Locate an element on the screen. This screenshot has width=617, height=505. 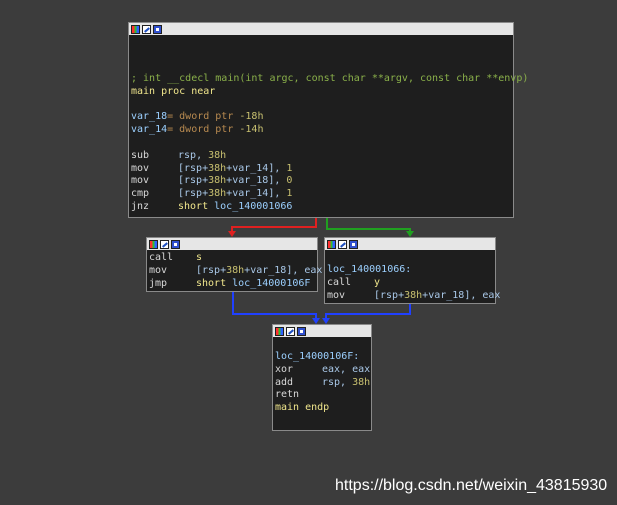
edge-true-branch is located at coordinates (368, 226).